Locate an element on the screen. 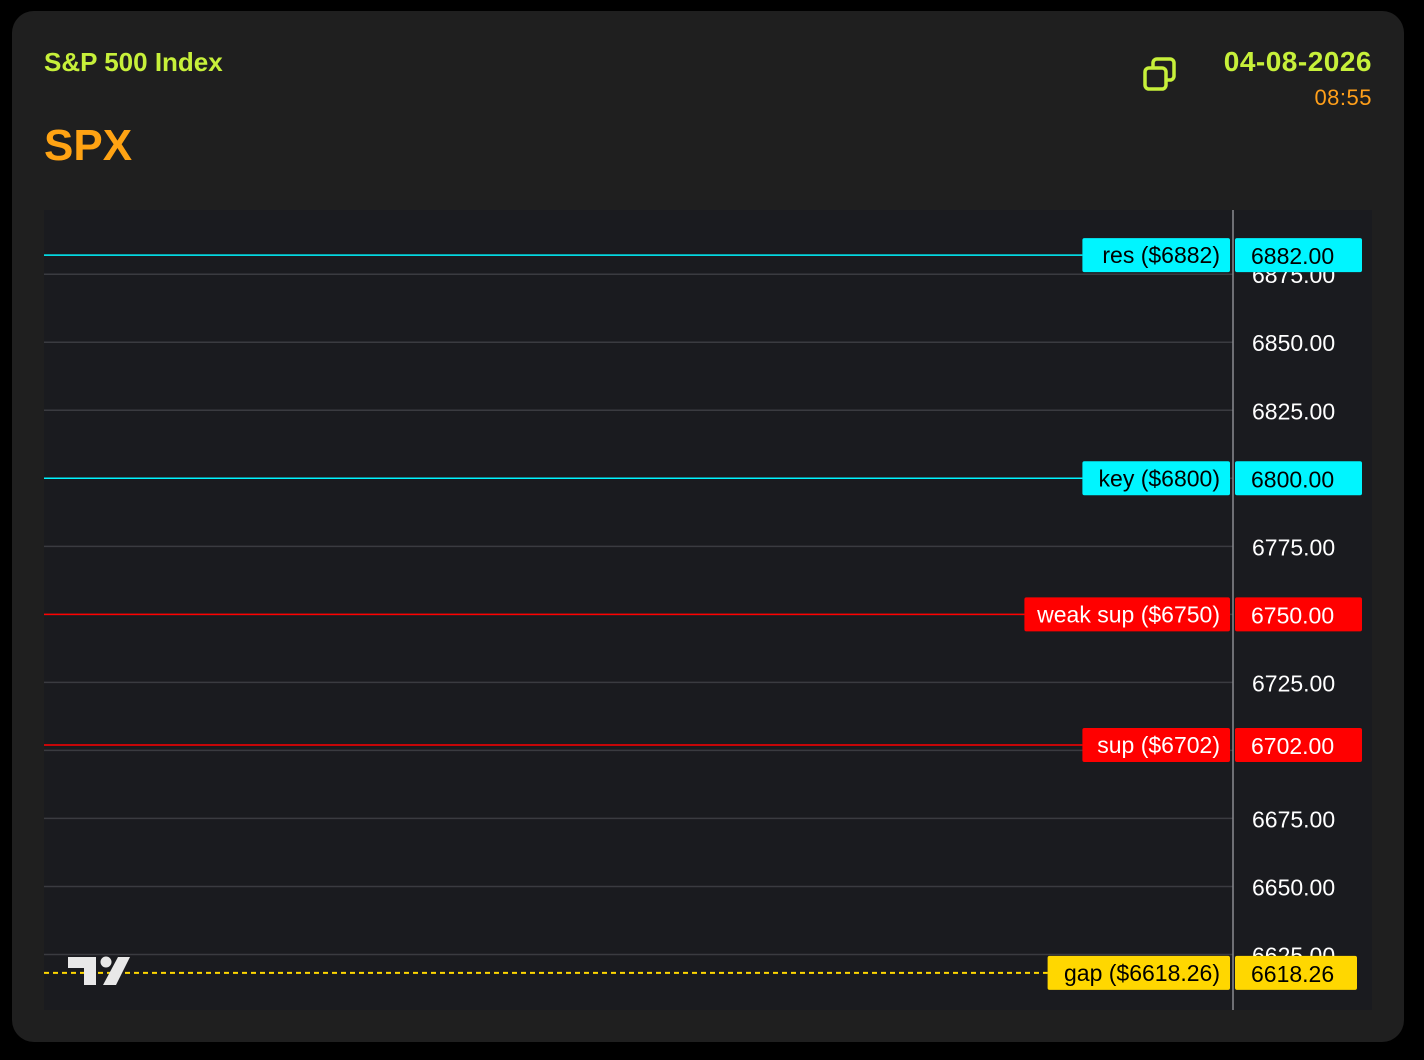 The image size is (1424, 1060). level-price-label: 6800.00 is located at coordinates (1292, 479).